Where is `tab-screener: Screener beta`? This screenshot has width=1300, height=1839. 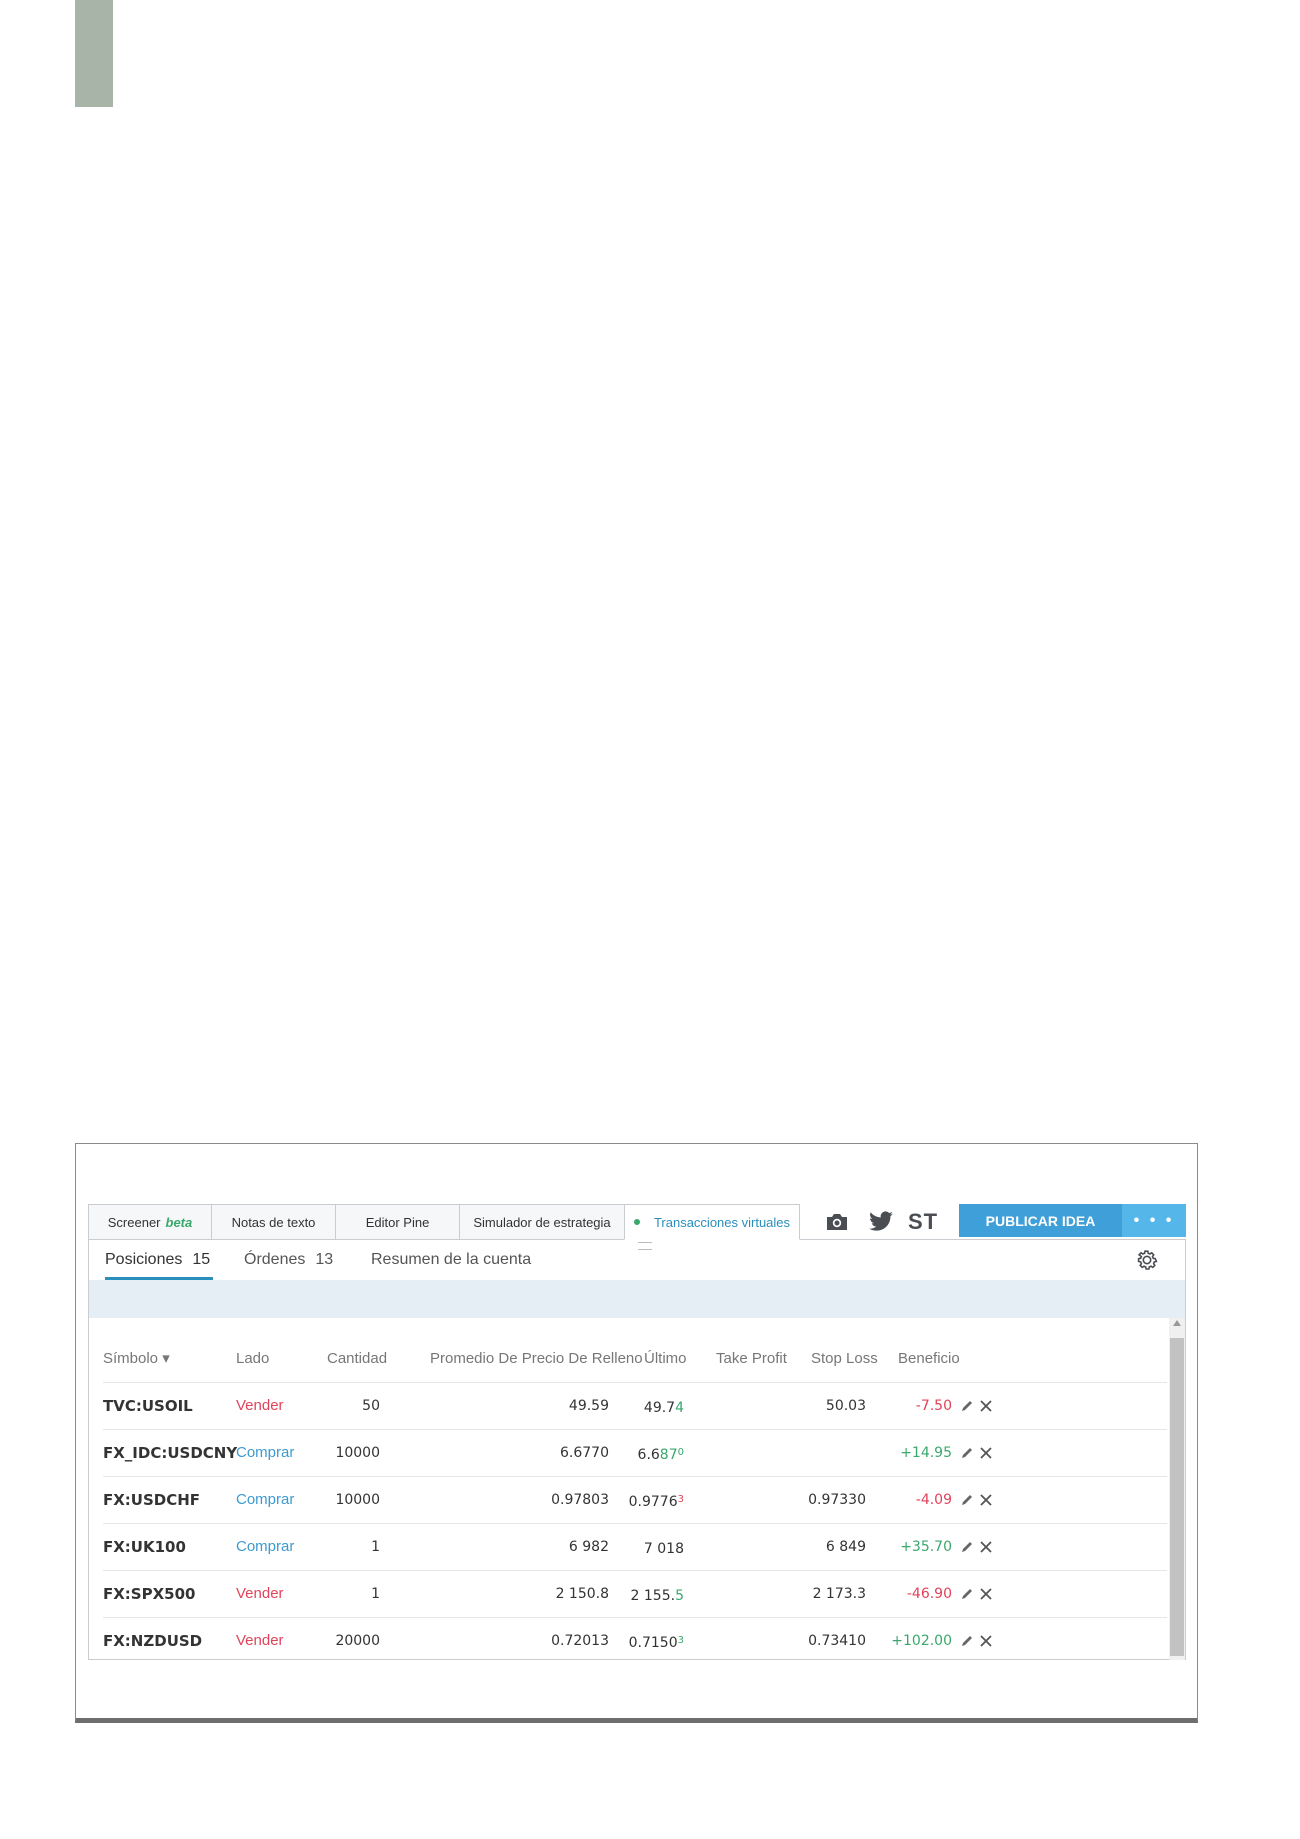 tab-screener: Screener beta is located at coordinates (149, 1222).